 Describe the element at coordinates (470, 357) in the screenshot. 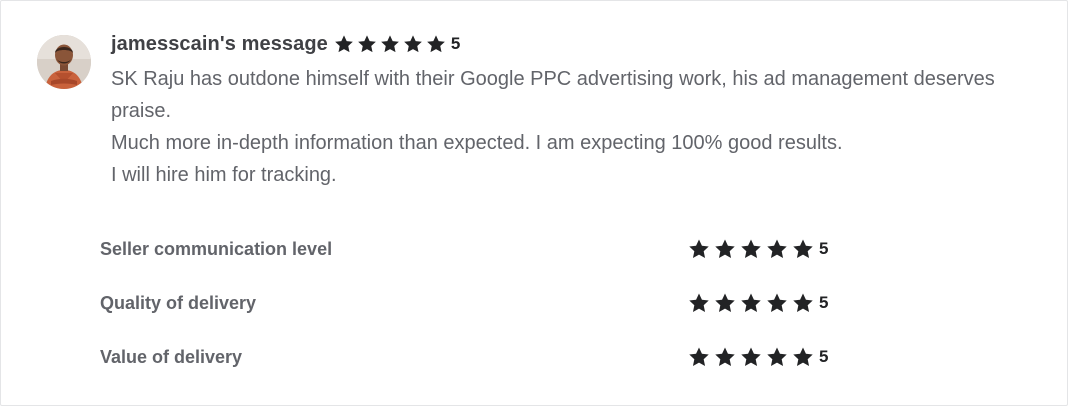

I see `breakdown-row: Value of delivery 5` at that location.